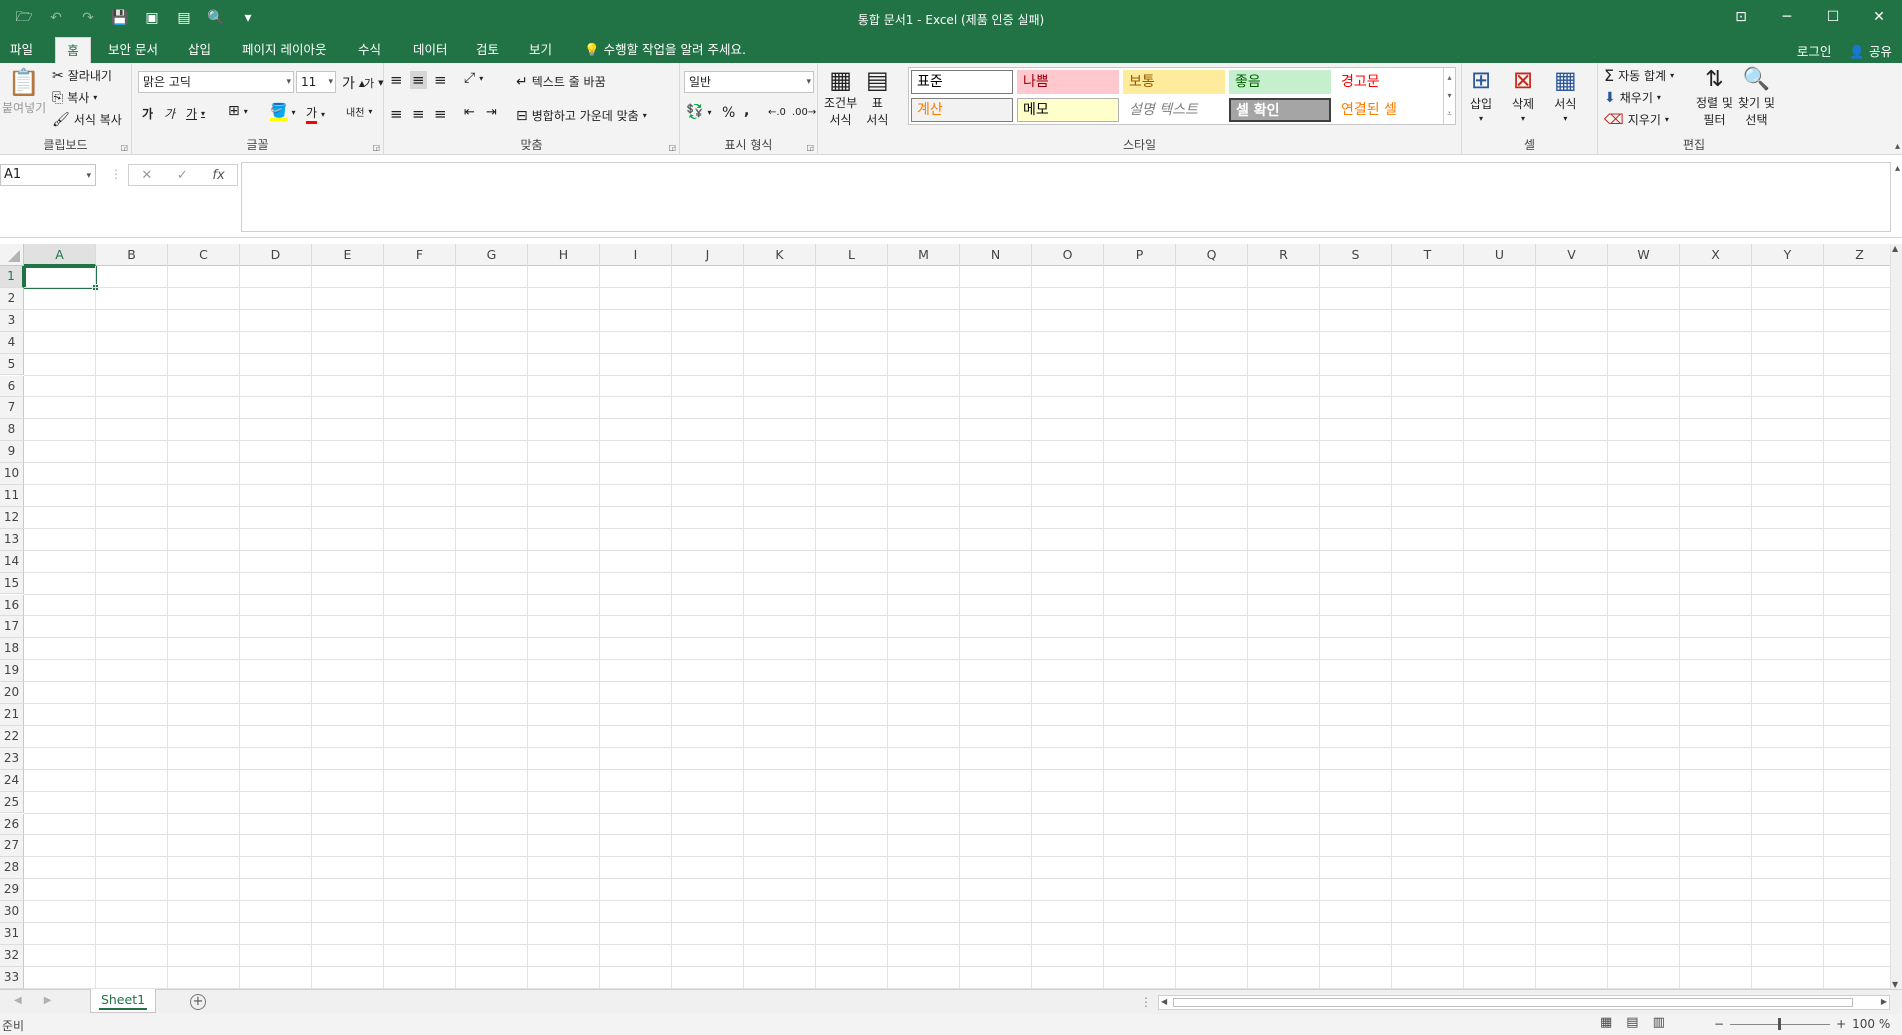 This screenshot has width=1902, height=1035. What do you see at coordinates (665, 50) in the screenshot?
I see `tell-me-box: 💡 수행할 작업을 알려 주세요.` at bounding box center [665, 50].